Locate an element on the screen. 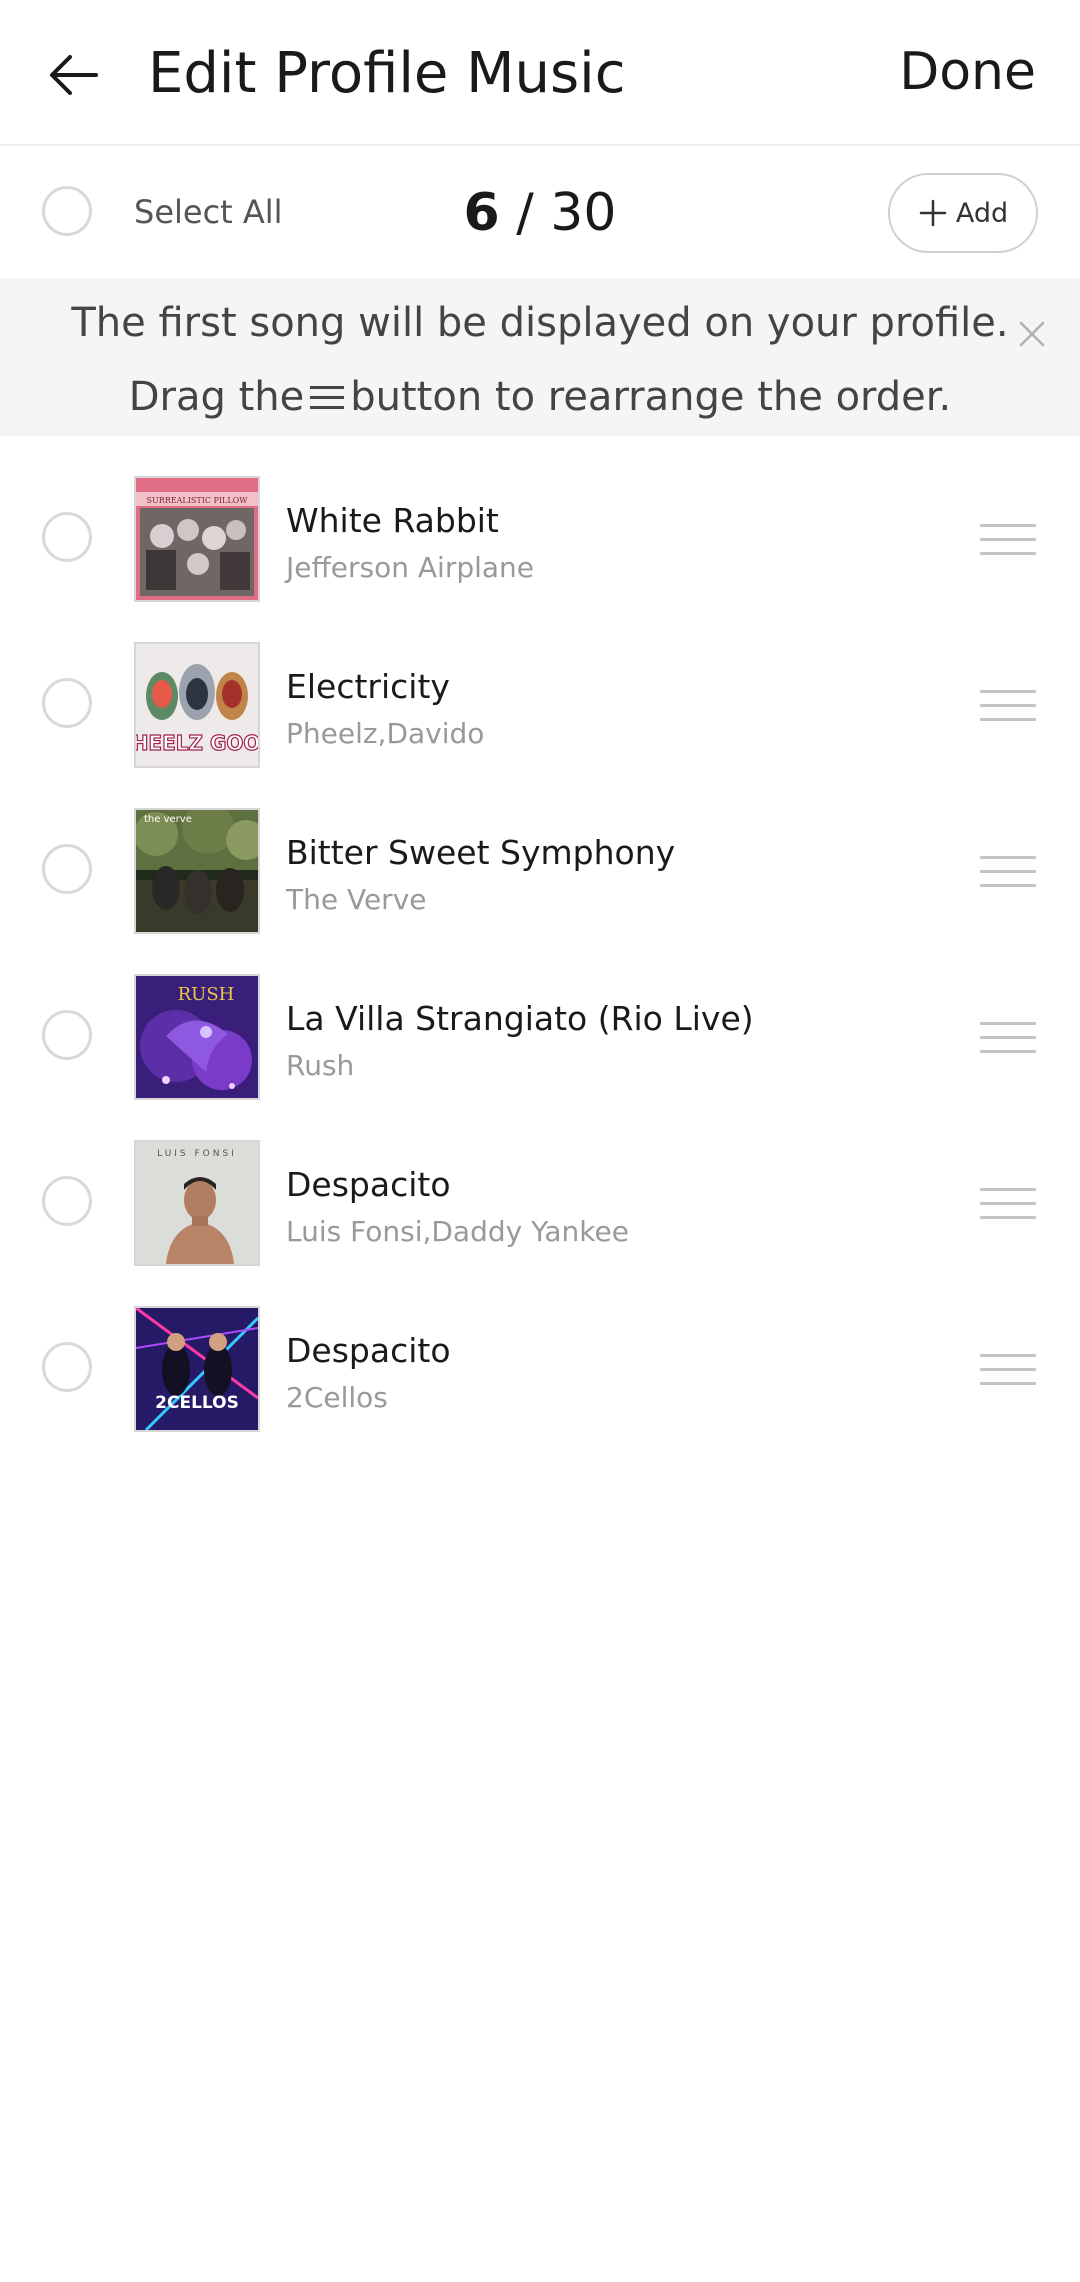 The width and height of the screenshot is (1080, 2282). add-button-label: Add is located at coordinates (982, 213).